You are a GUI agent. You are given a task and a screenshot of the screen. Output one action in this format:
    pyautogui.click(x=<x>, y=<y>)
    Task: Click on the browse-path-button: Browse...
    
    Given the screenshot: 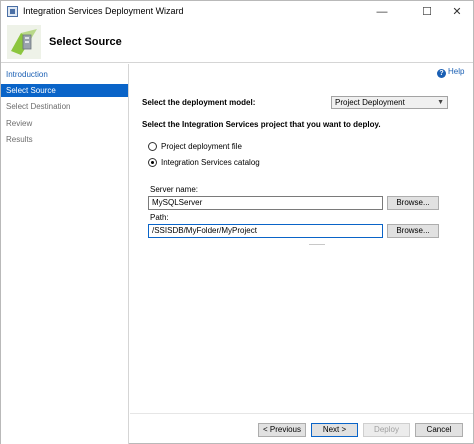 What is the action you would take?
    pyautogui.click(x=413, y=231)
    